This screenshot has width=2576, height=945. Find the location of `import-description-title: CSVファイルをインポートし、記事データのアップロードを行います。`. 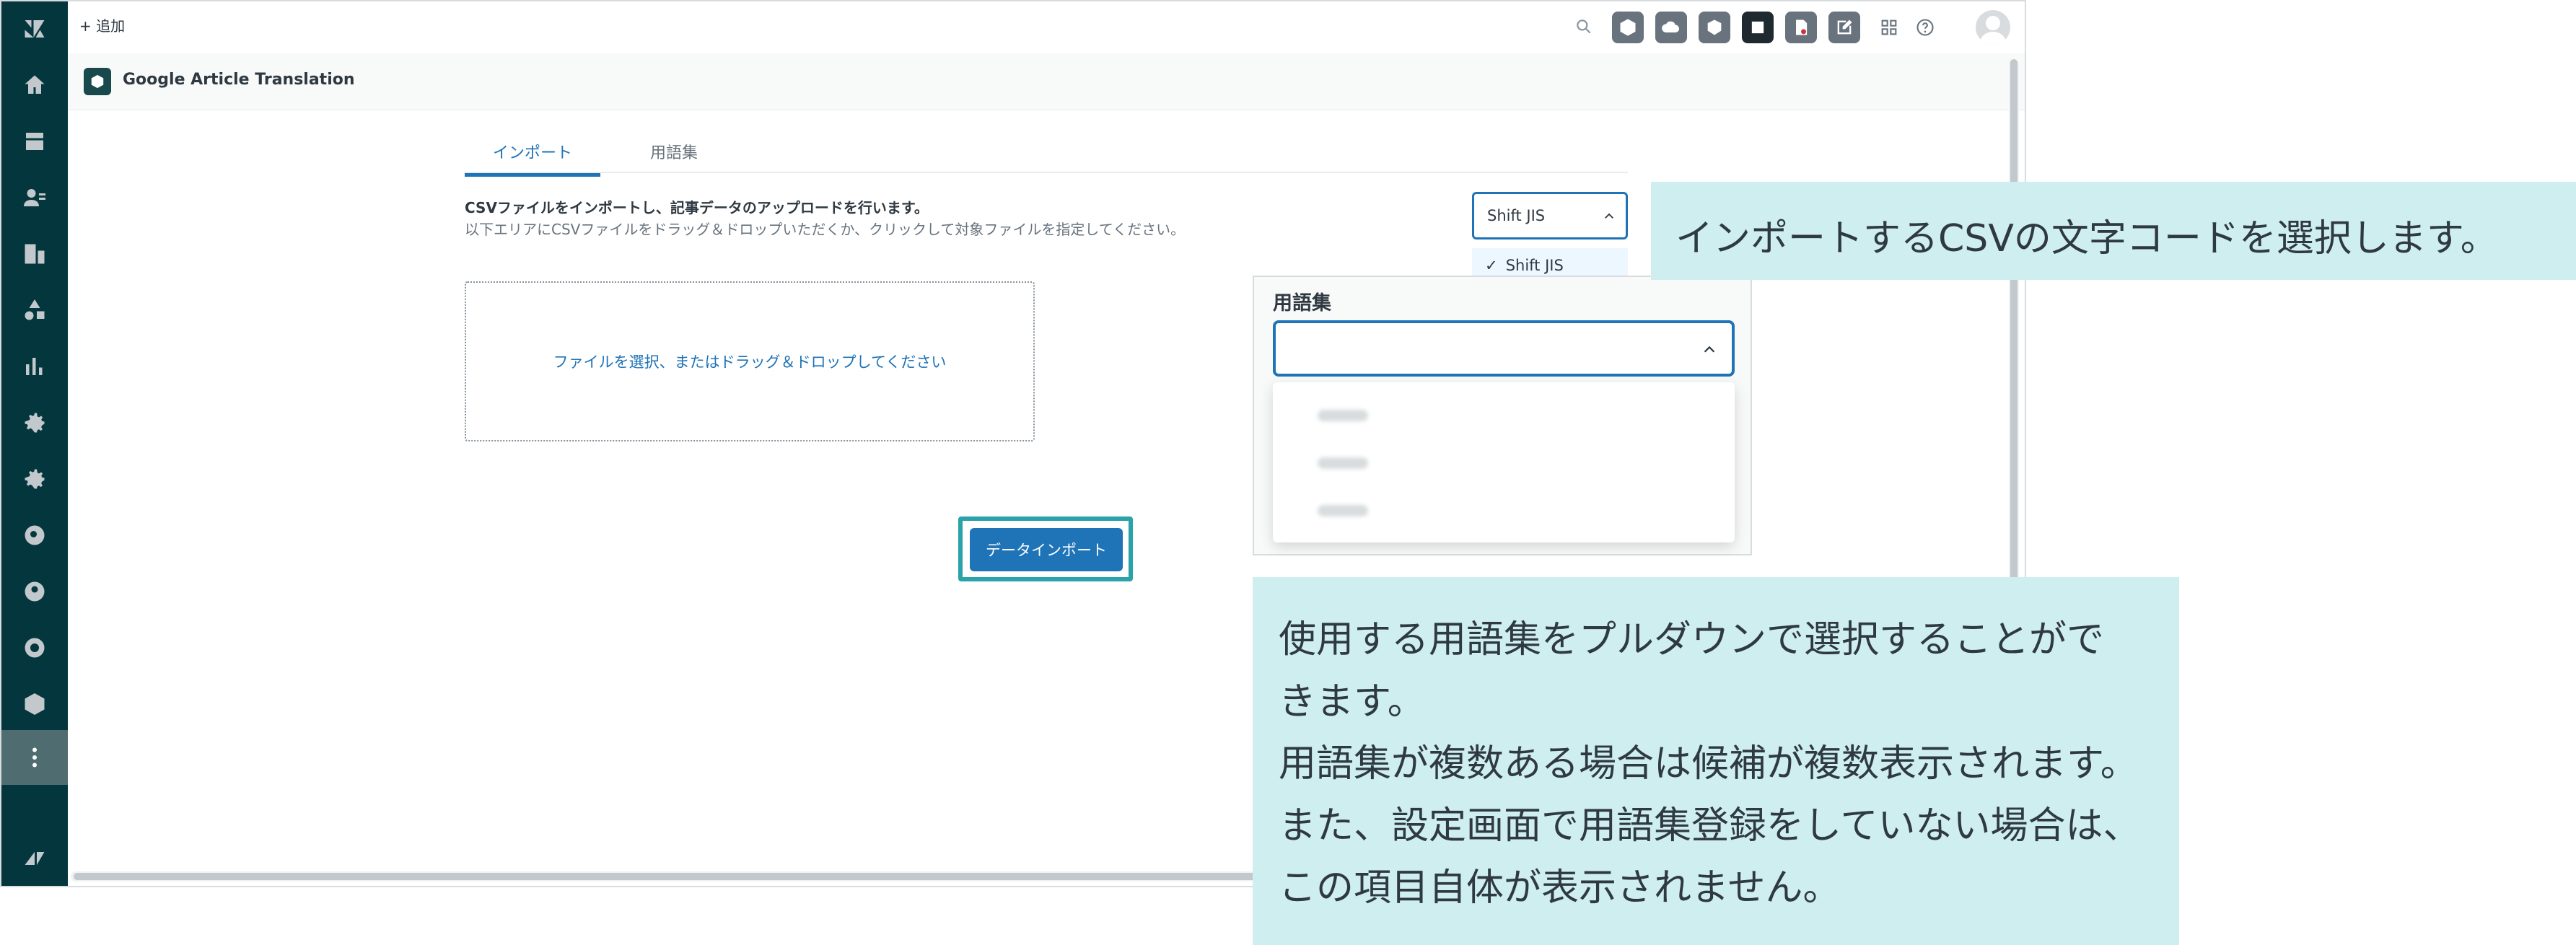

import-description-title: CSVファイルをインポートし、記事データのアップロードを行います。 is located at coordinates (697, 207).